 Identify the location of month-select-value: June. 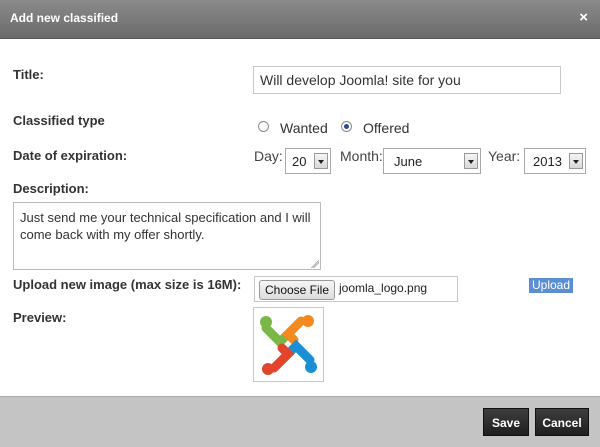
(408, 161).